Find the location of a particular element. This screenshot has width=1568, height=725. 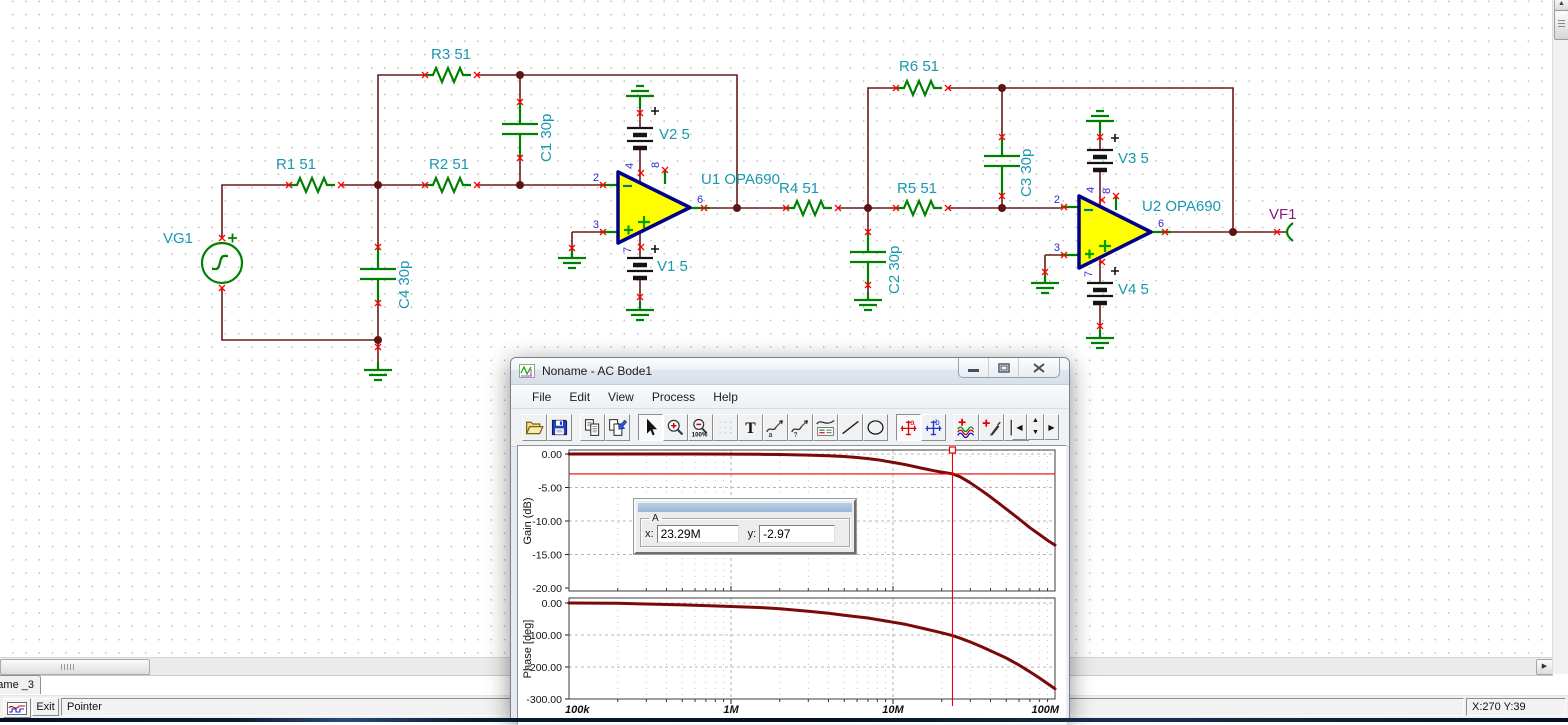

maximize-button is located at coordinates (1004, 367).